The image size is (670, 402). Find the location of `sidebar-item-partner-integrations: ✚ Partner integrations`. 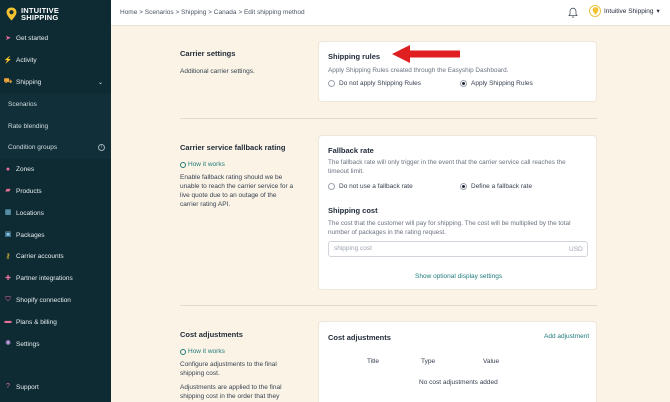

sidebar-item-partner-integrations: ✚ Partner integrations is located at coordinates (55, 279).